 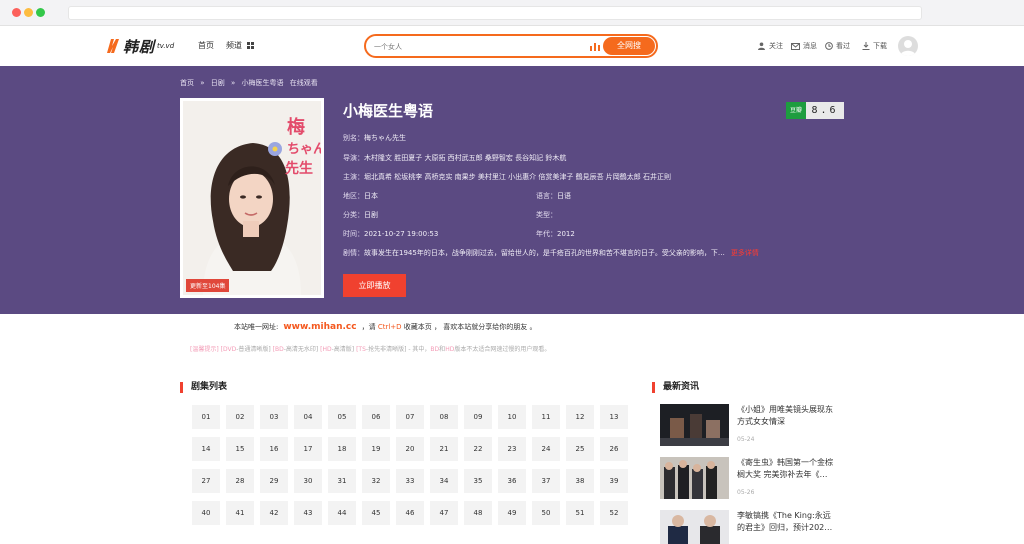 I want to click on episode-button: 41, so click(x=240, y=513).